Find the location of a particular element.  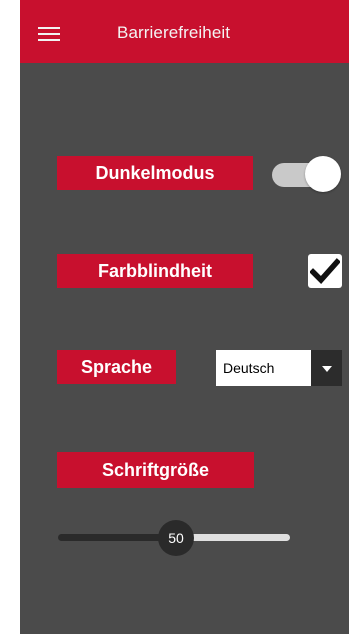

language-select-value: Deutsch is located at coordinates (263, 368).